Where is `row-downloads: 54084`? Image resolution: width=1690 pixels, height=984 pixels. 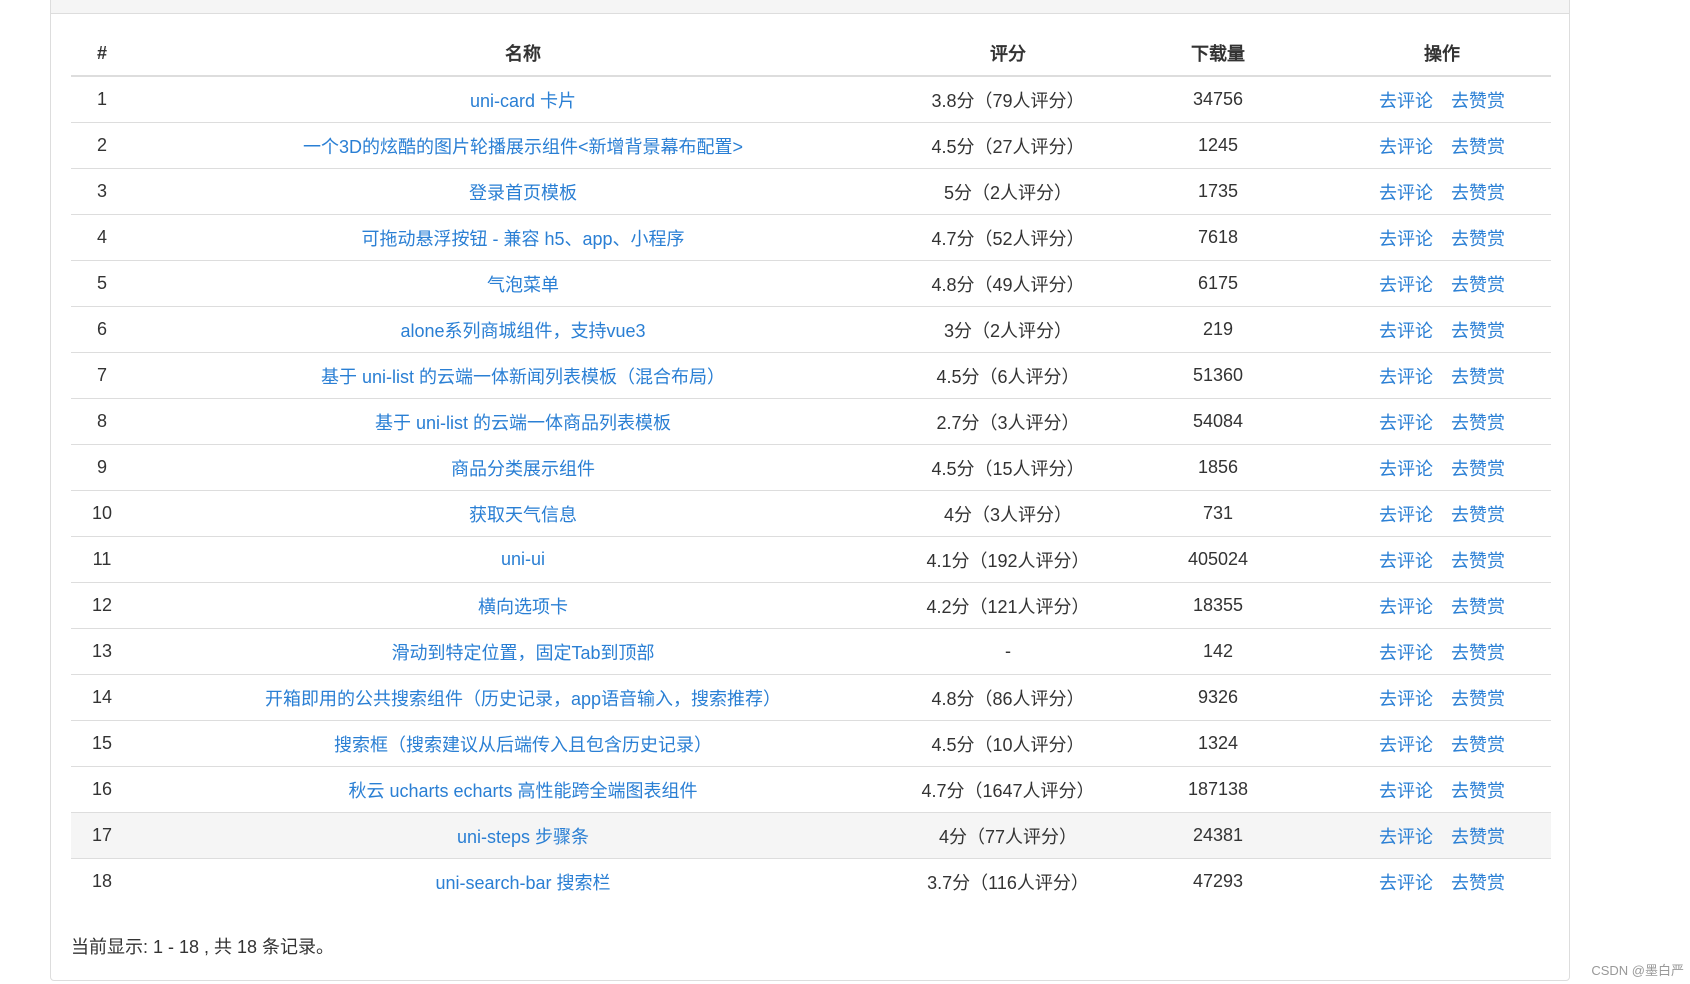 row-downloads: 54084 is located at coordinates (1218, 421).